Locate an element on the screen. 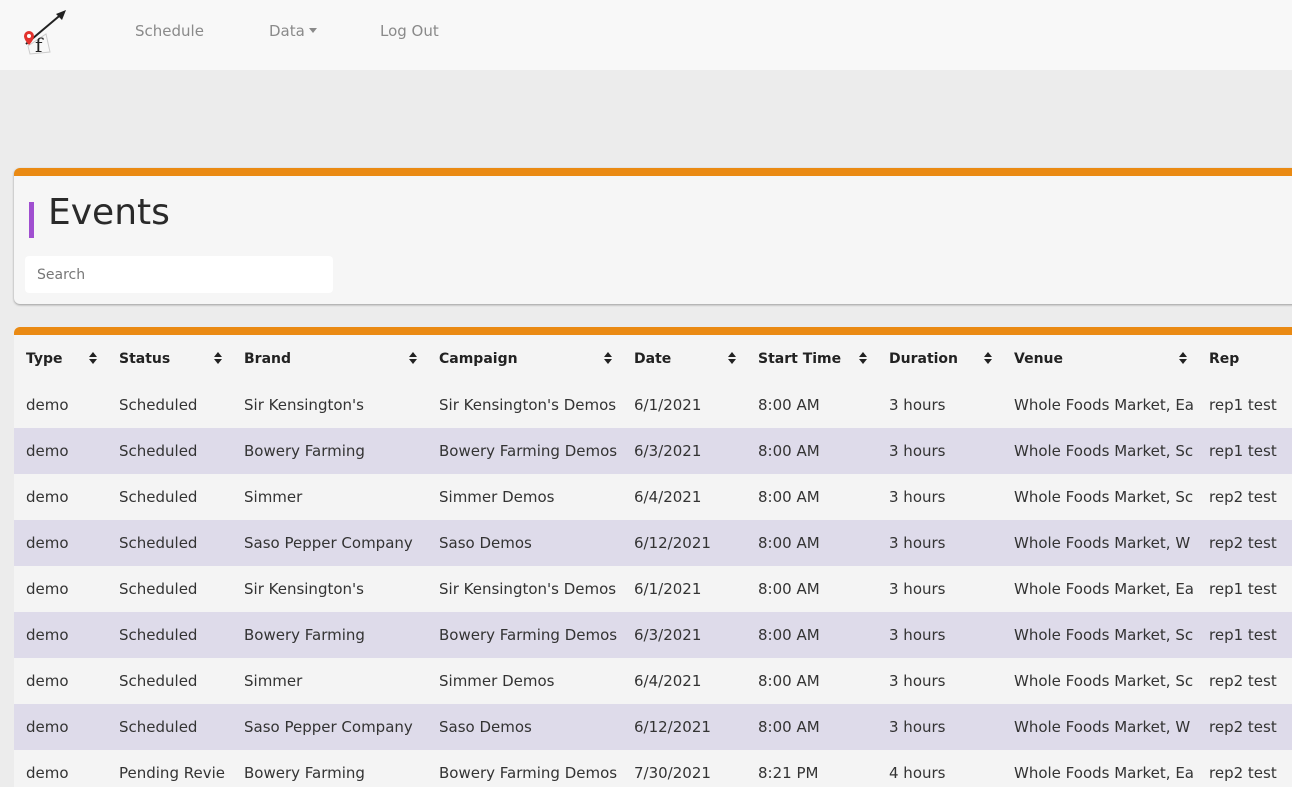 The width and height of the screenshot is (1292, 787). column-header-label: Rep is located at coordinates (1224, 358).